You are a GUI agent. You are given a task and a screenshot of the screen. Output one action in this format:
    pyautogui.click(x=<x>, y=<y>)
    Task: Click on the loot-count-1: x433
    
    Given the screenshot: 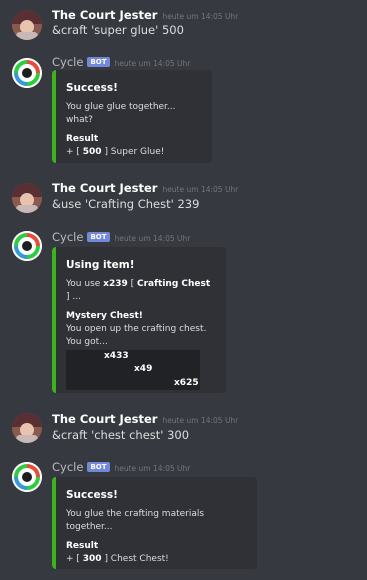 What is the action you would take?
    pyautogui.click(x=116, y=356)
    